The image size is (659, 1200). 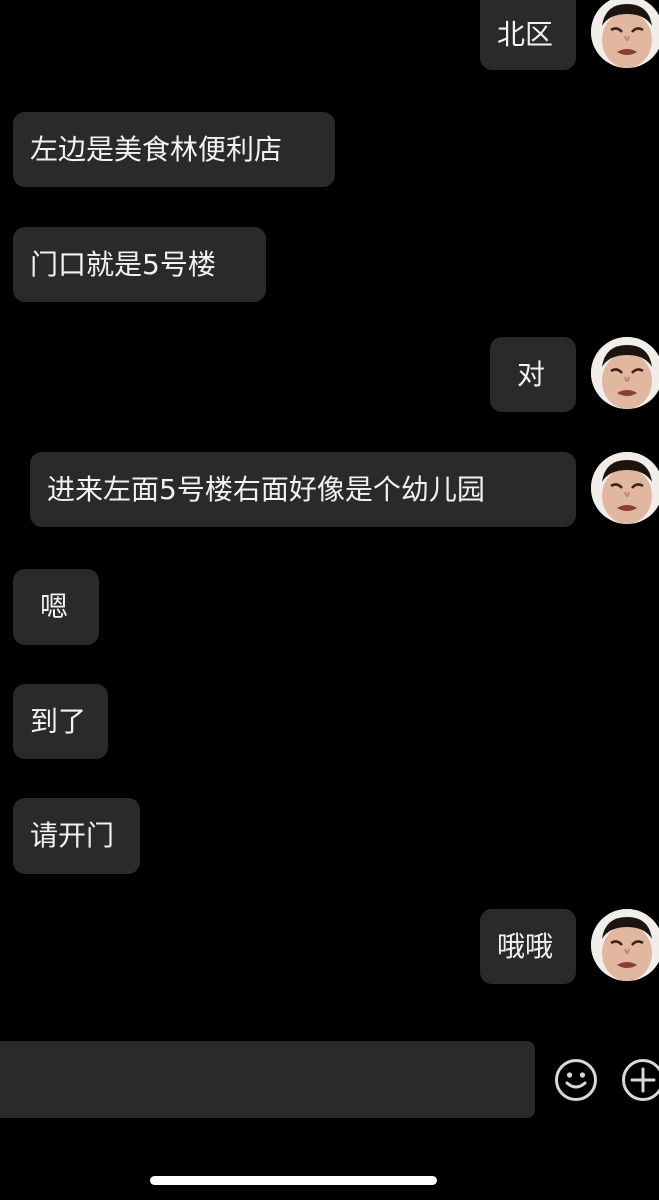 I want to click on message-bubble-sent: 进来左面5号楼右面好像是个幼儿园, so click(x=303, y=489).